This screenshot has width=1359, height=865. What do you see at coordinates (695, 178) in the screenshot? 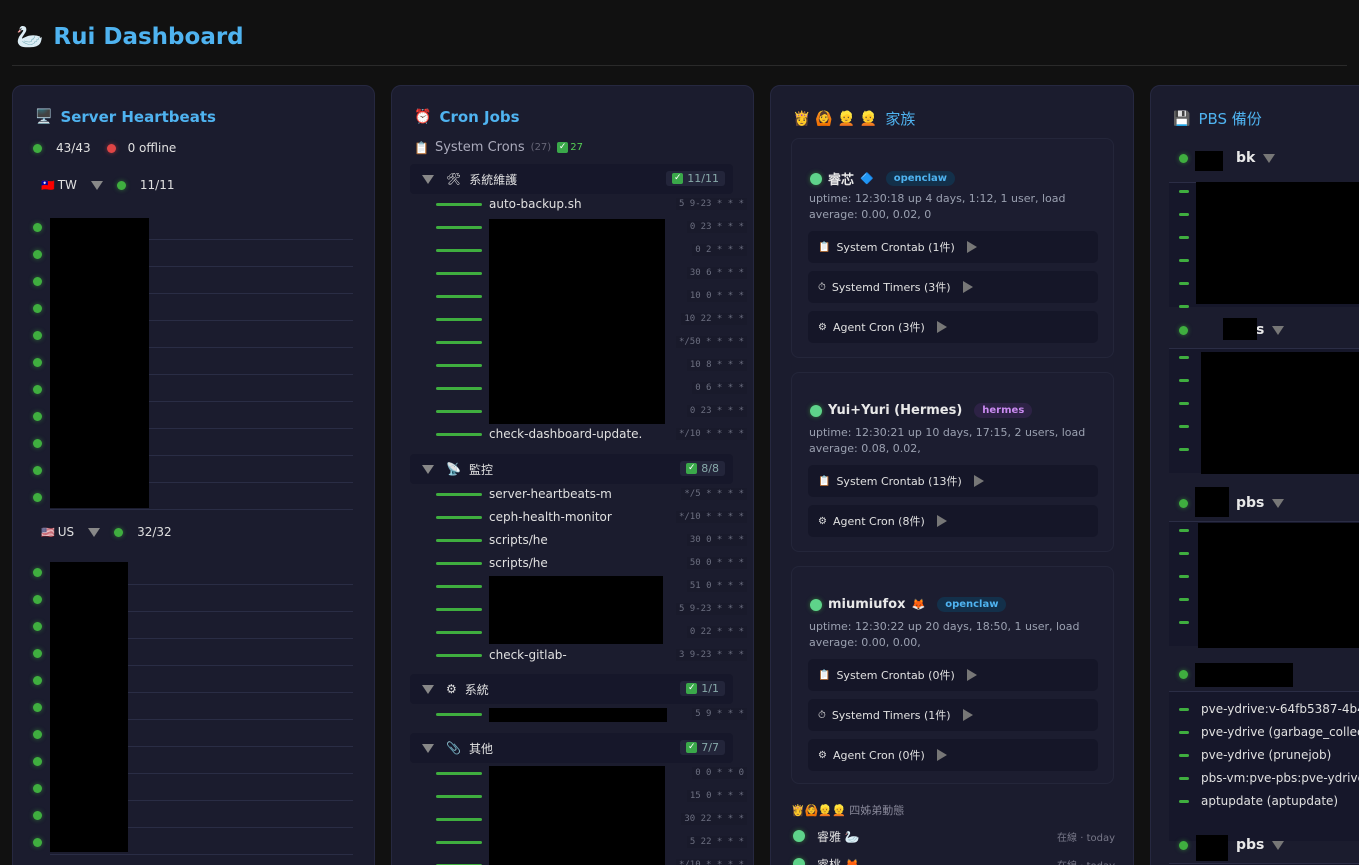
I see `group-count-badge: ✓ 11/11` at bounding box center [695, 178].